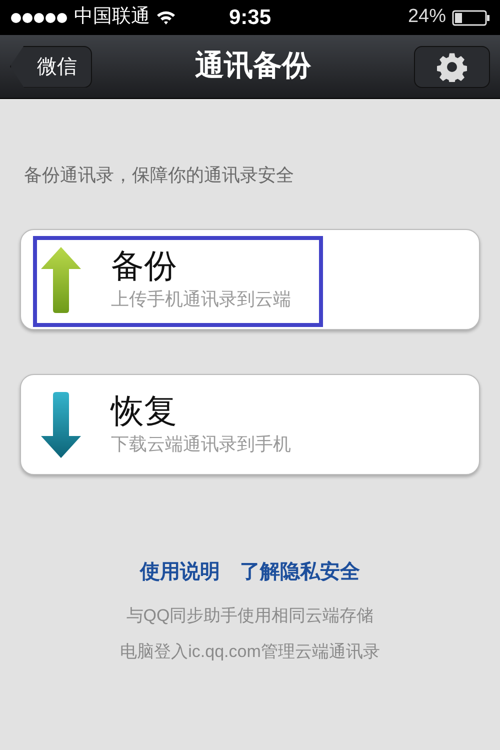 The width and height of the screenshot is (500, 750). I want to click on note-text: 电脑登入ic.qq.com管理云端通讯录, so click(250, 651).